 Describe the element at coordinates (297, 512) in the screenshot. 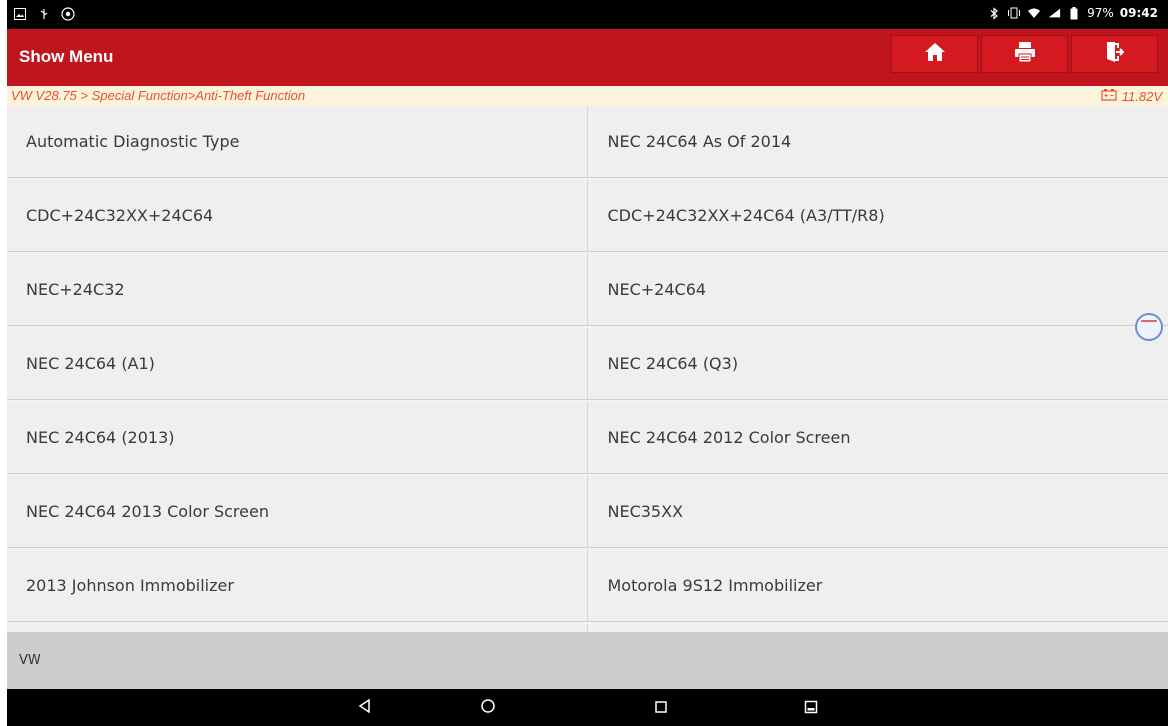

I see `menu-item: NEC 24C64 2013 Color Screen` at that location.